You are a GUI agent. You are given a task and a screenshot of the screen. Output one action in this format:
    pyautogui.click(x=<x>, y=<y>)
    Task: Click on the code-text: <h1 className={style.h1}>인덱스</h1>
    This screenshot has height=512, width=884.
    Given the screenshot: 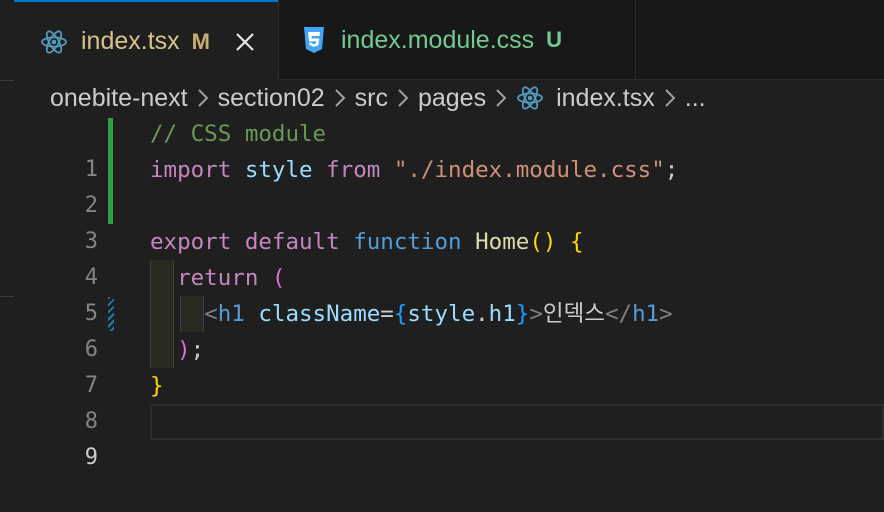 What is the action you would take?
    pyautogui.click(x=411, y=314)
    